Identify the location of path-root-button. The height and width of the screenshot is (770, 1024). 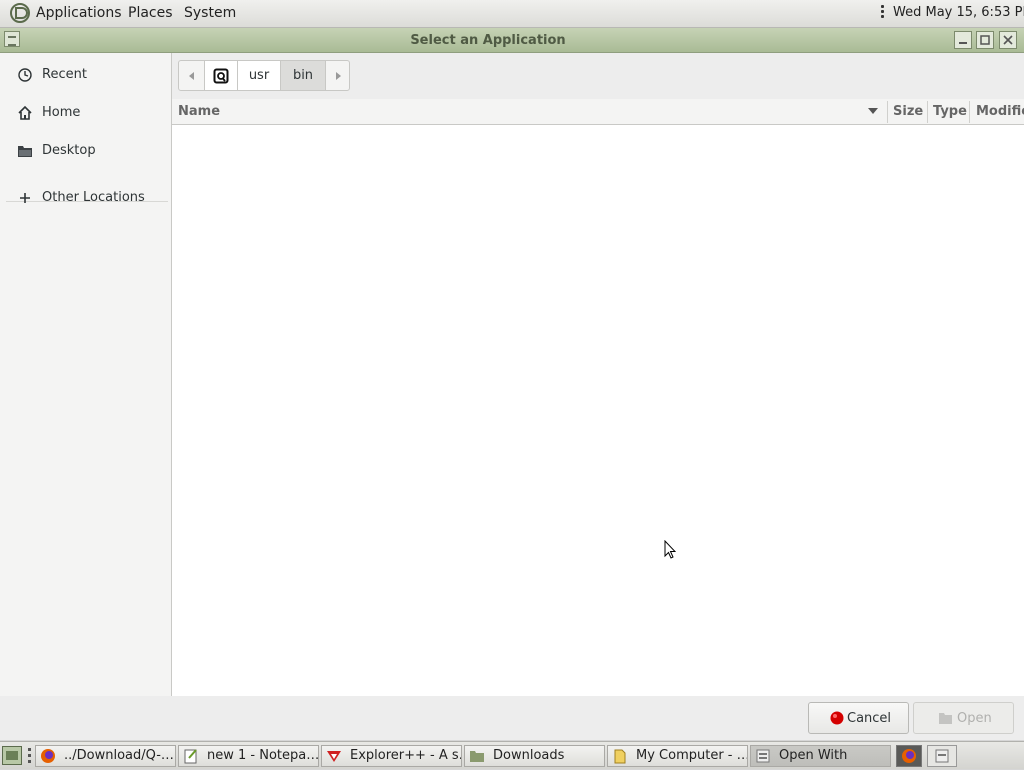
(221, 75).